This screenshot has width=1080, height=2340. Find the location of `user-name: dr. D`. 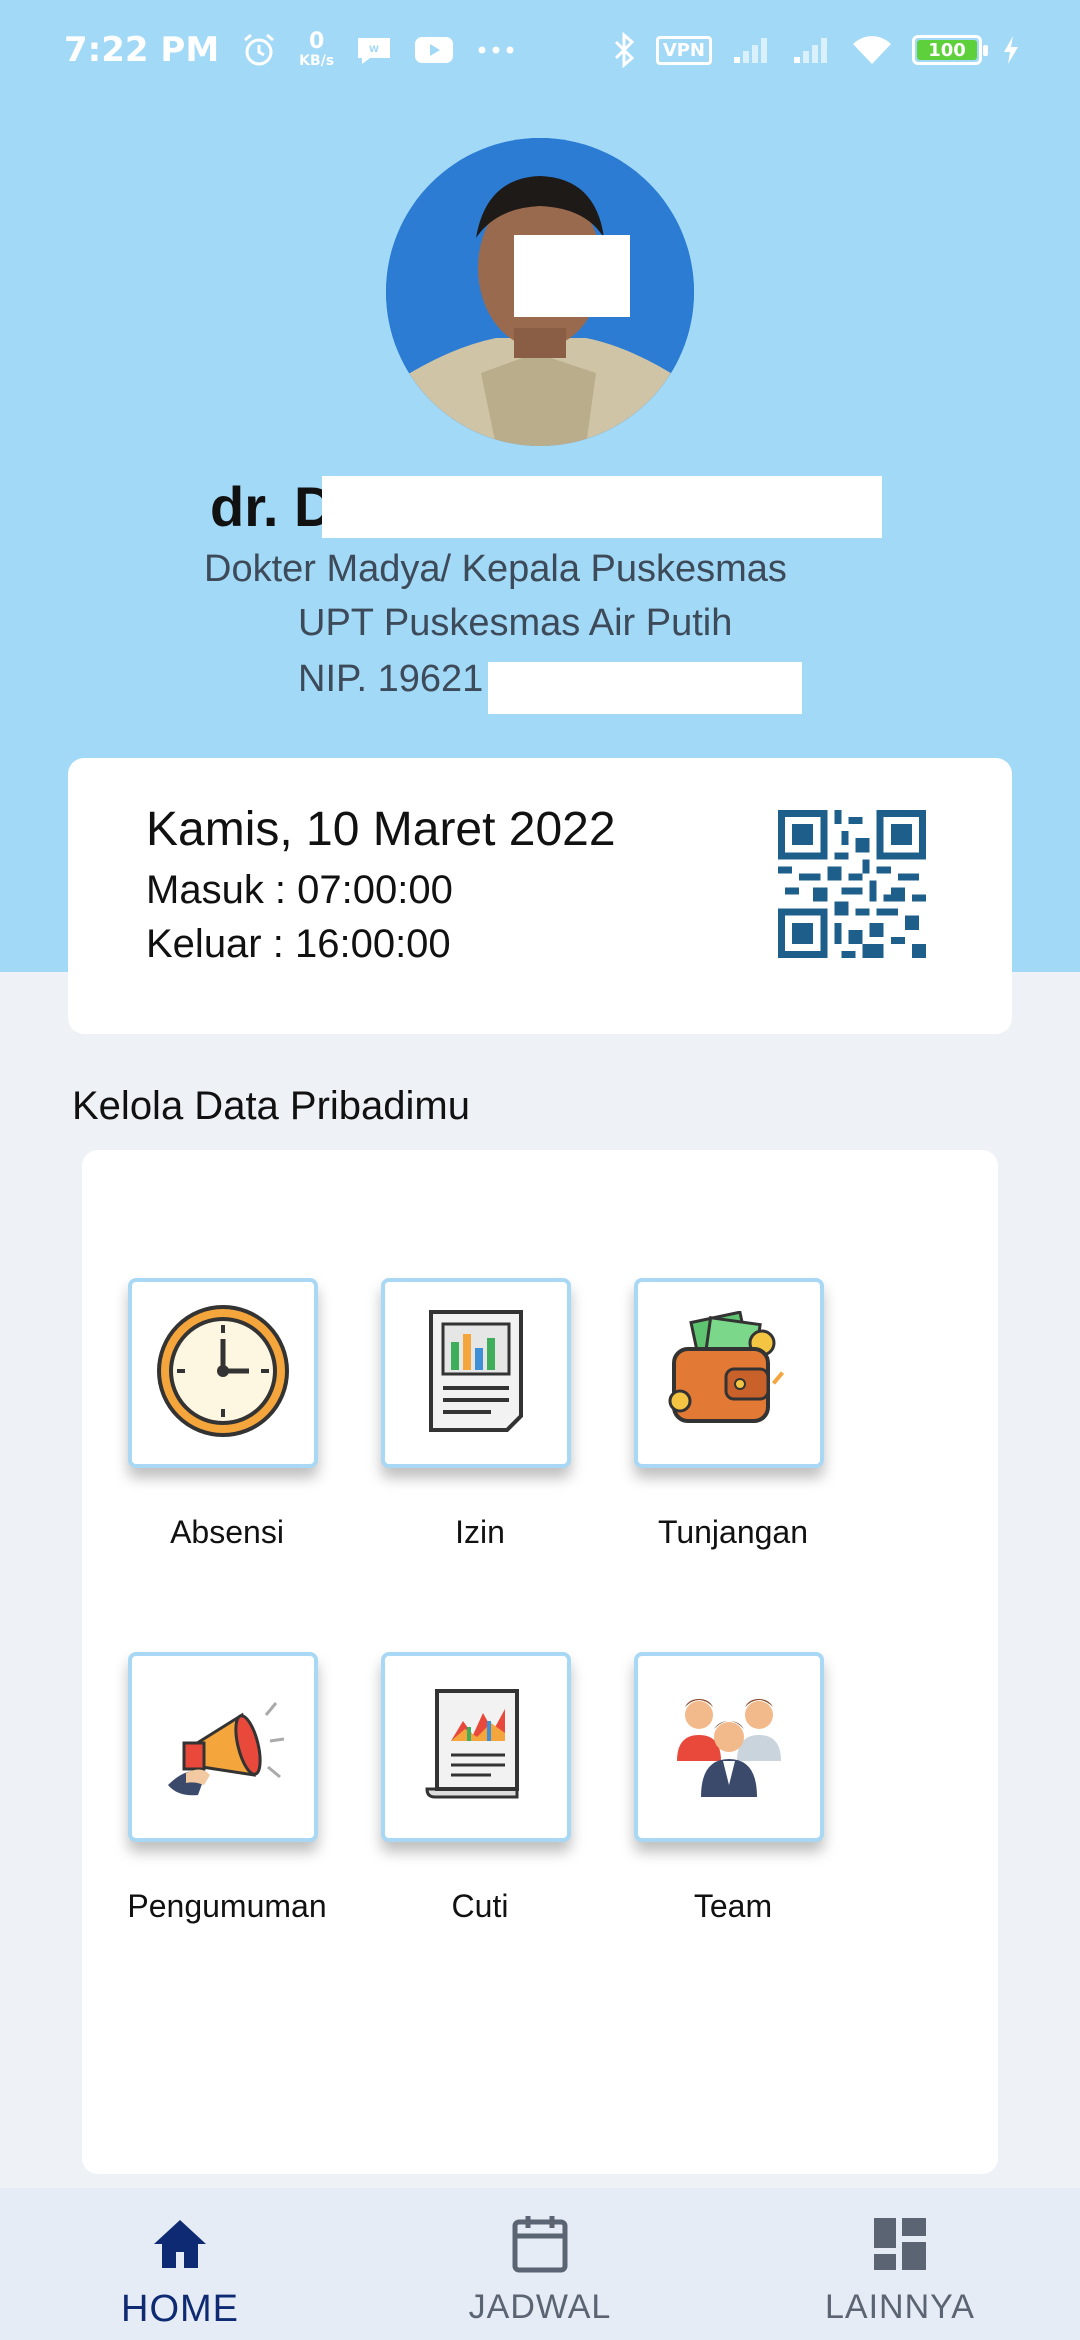

user-name: dr. D is located at coordinates (272, 506).